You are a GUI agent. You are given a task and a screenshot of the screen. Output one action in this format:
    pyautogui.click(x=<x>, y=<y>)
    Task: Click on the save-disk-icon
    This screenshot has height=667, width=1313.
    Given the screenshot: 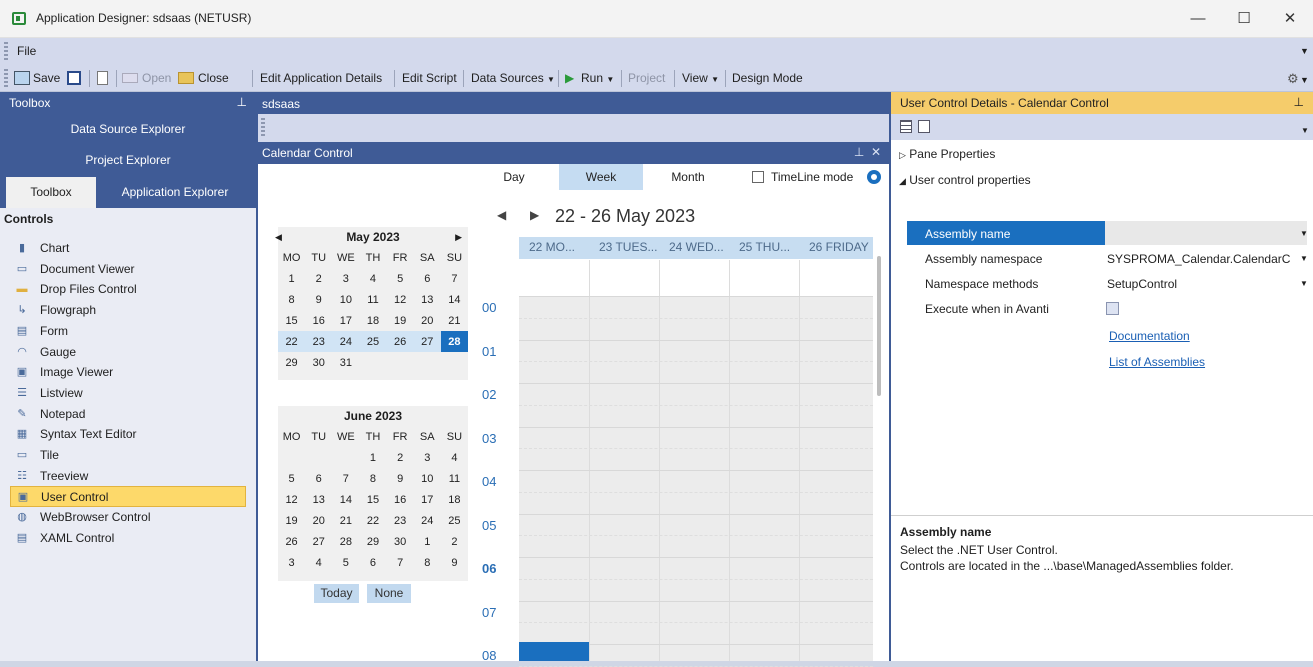 What is the action you would take?
    pyautogui.click(x=74, y=78)
    